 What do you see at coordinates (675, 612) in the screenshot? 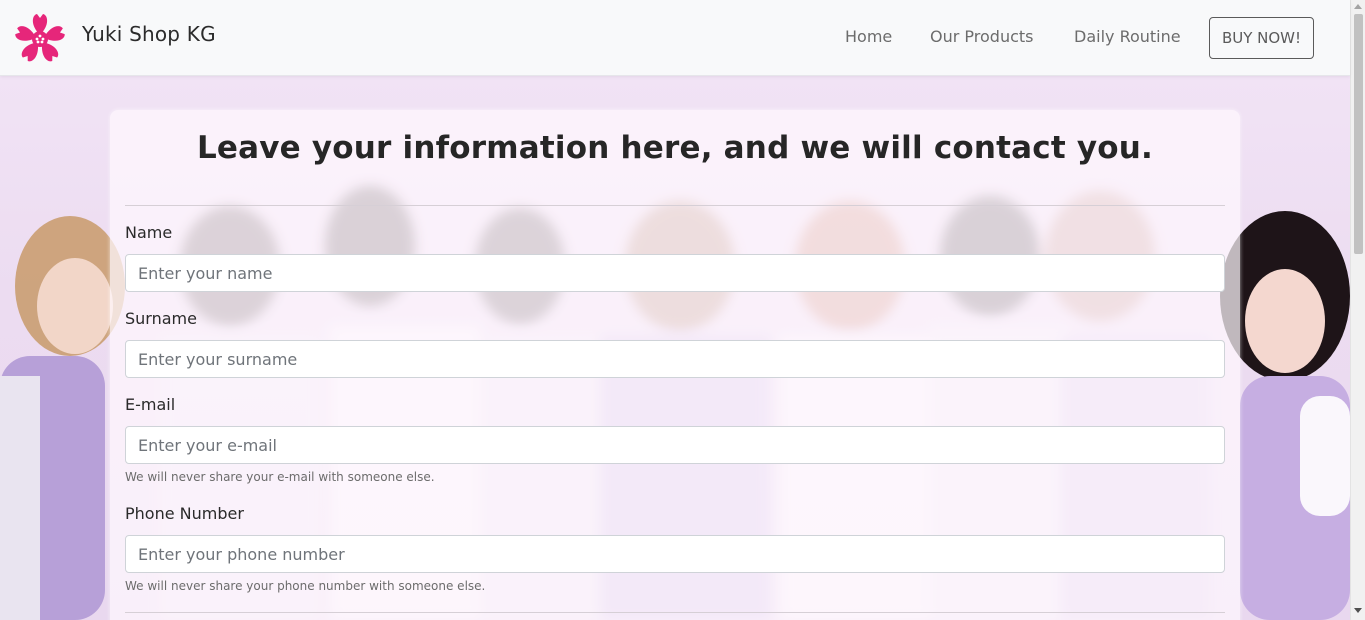
I see `form-divider-bottom` at bounding box center [675, 612].